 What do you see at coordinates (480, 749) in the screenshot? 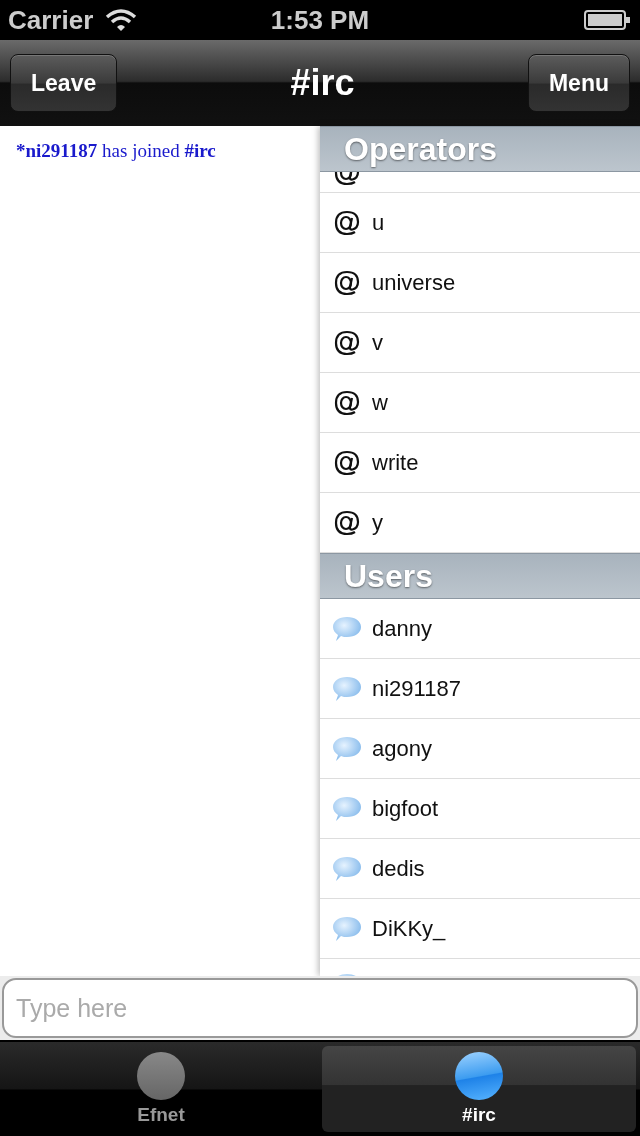
I see `user-row: agony` at bounding box center [480, 749].